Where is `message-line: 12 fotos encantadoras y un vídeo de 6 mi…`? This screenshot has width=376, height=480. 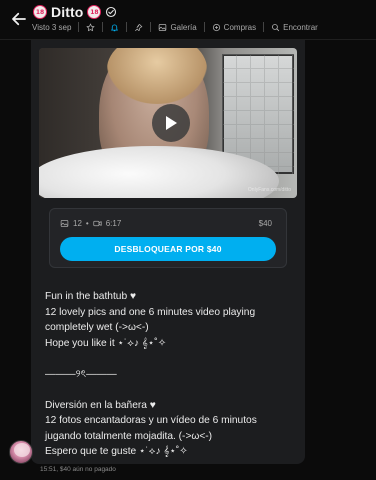
message-line: 12 fotos encantadoras y un vídeo de 6 mi… is located at coordinates (151, 420).